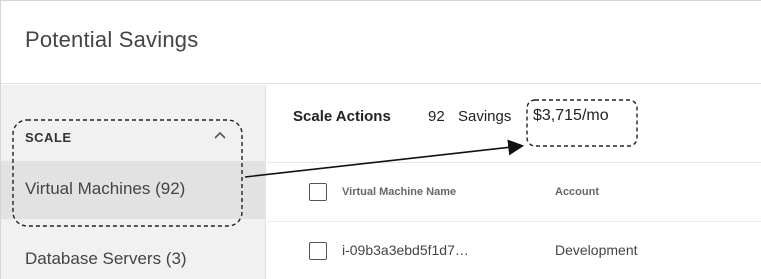 Image resolution: width=761 pixels, height=279 pixels. Describe the element at coordinates (220, 135) in the screenshot. I see `chevron-up-icon` at that location.